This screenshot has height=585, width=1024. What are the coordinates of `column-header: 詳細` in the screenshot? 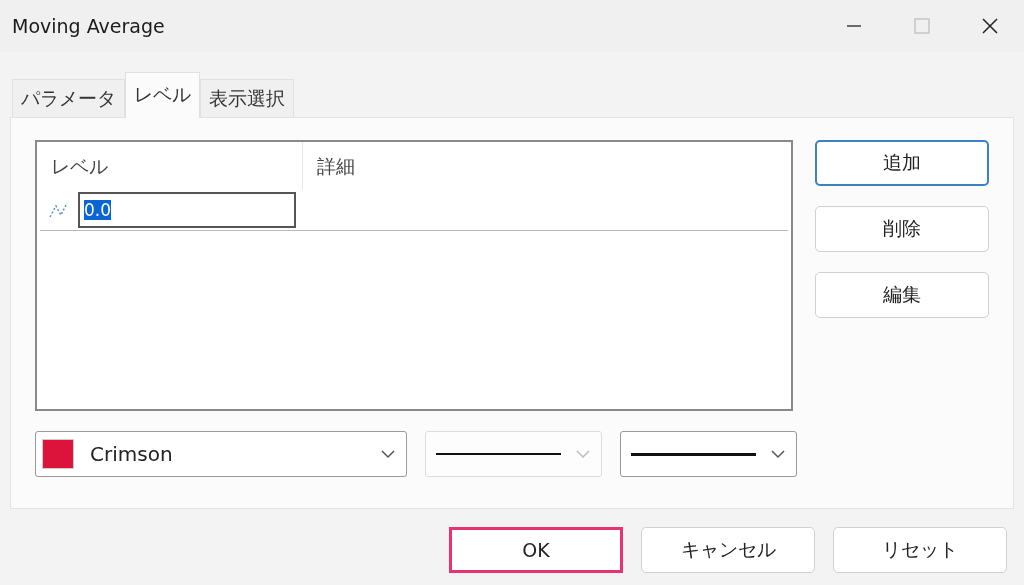 It's located at (329, 166).